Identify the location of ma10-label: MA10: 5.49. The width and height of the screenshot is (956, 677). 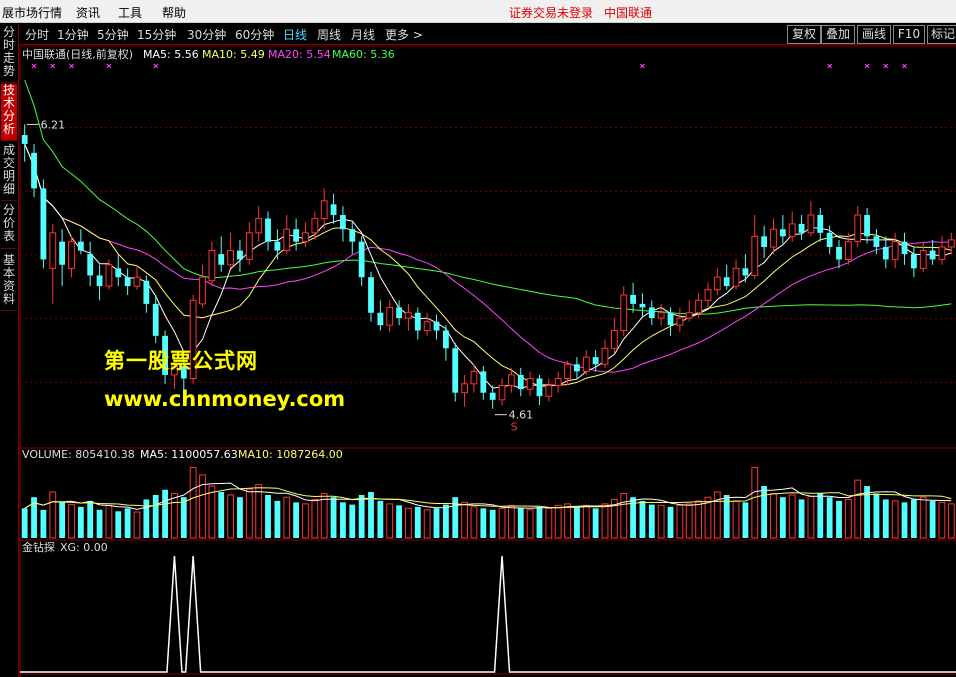
(233, 54).